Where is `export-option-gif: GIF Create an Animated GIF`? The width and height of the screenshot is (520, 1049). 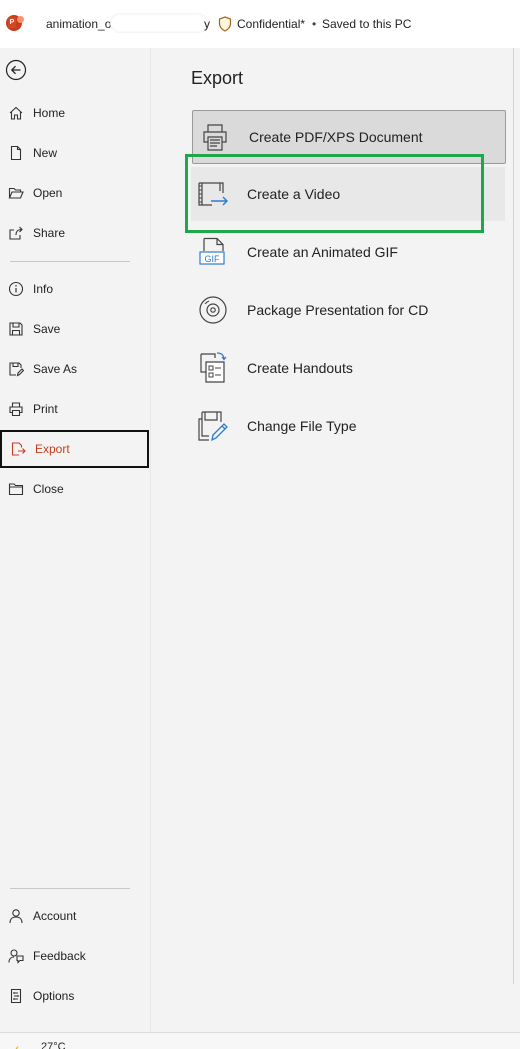 export-option-gif: GIF Create an Animated GIF is located at coordinates (348, 252).